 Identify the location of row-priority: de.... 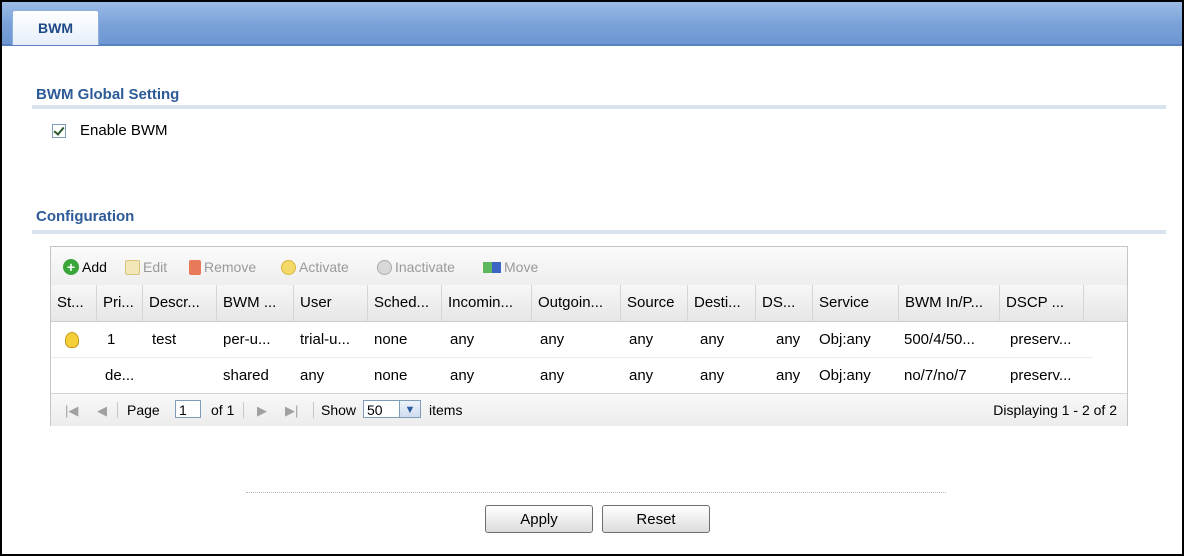
(120, 375).